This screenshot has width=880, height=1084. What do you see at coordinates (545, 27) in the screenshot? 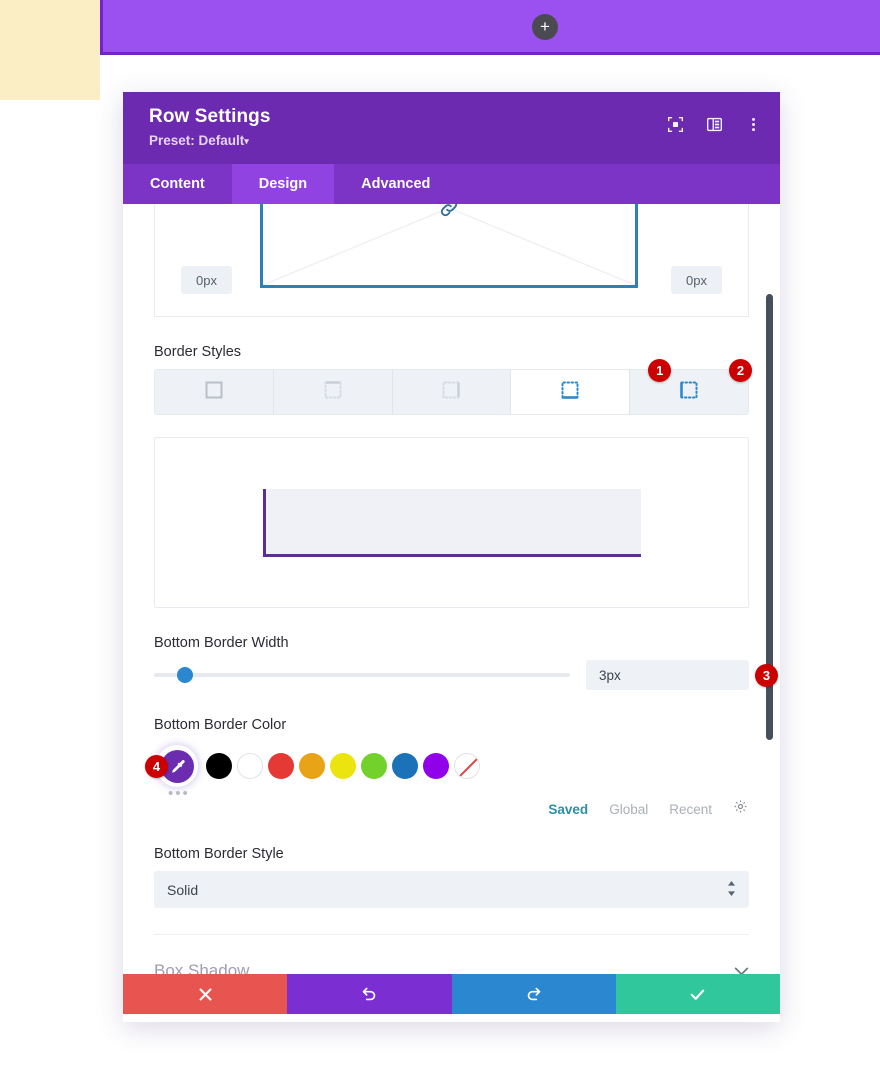
I see `add-row-button: +` at bounding box center [545, 27].